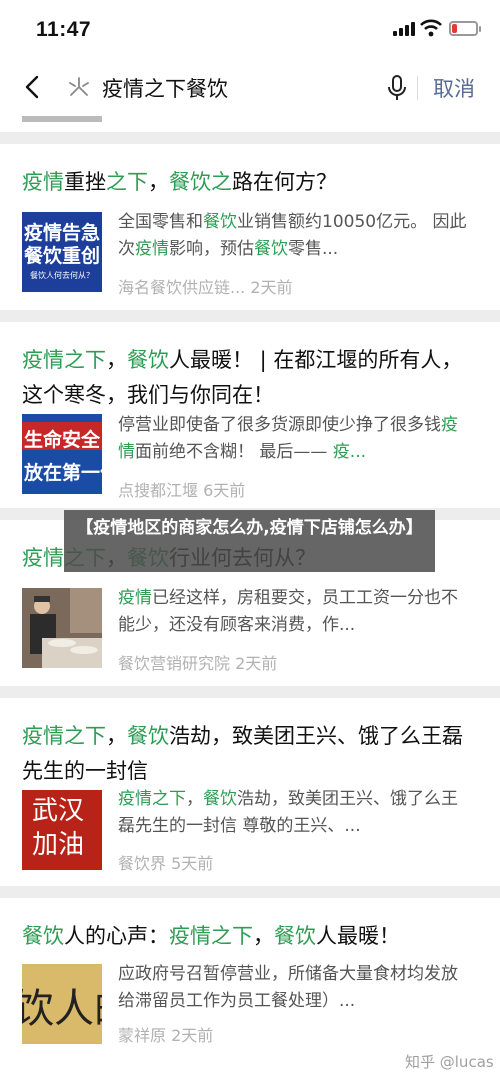 This screenshot has height=1082, width=500. Describe the element at coordinates (127, 182) in the screenshot. I see `keyword-highlight: 之下` at that location.